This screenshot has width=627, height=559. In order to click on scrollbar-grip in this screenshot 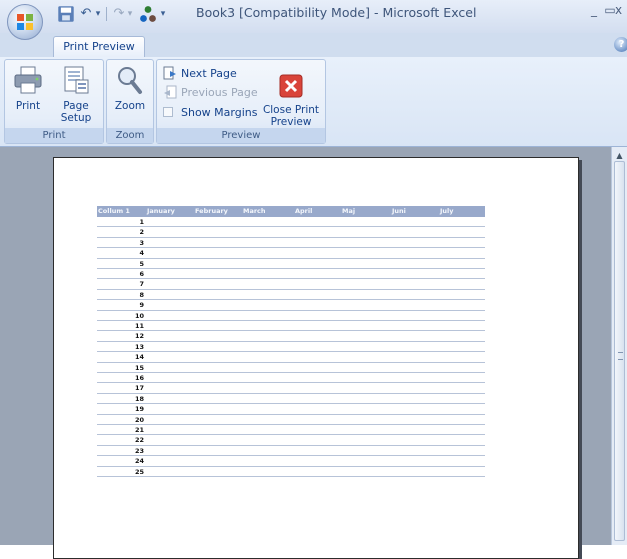, I will do `click(620, 356)`.